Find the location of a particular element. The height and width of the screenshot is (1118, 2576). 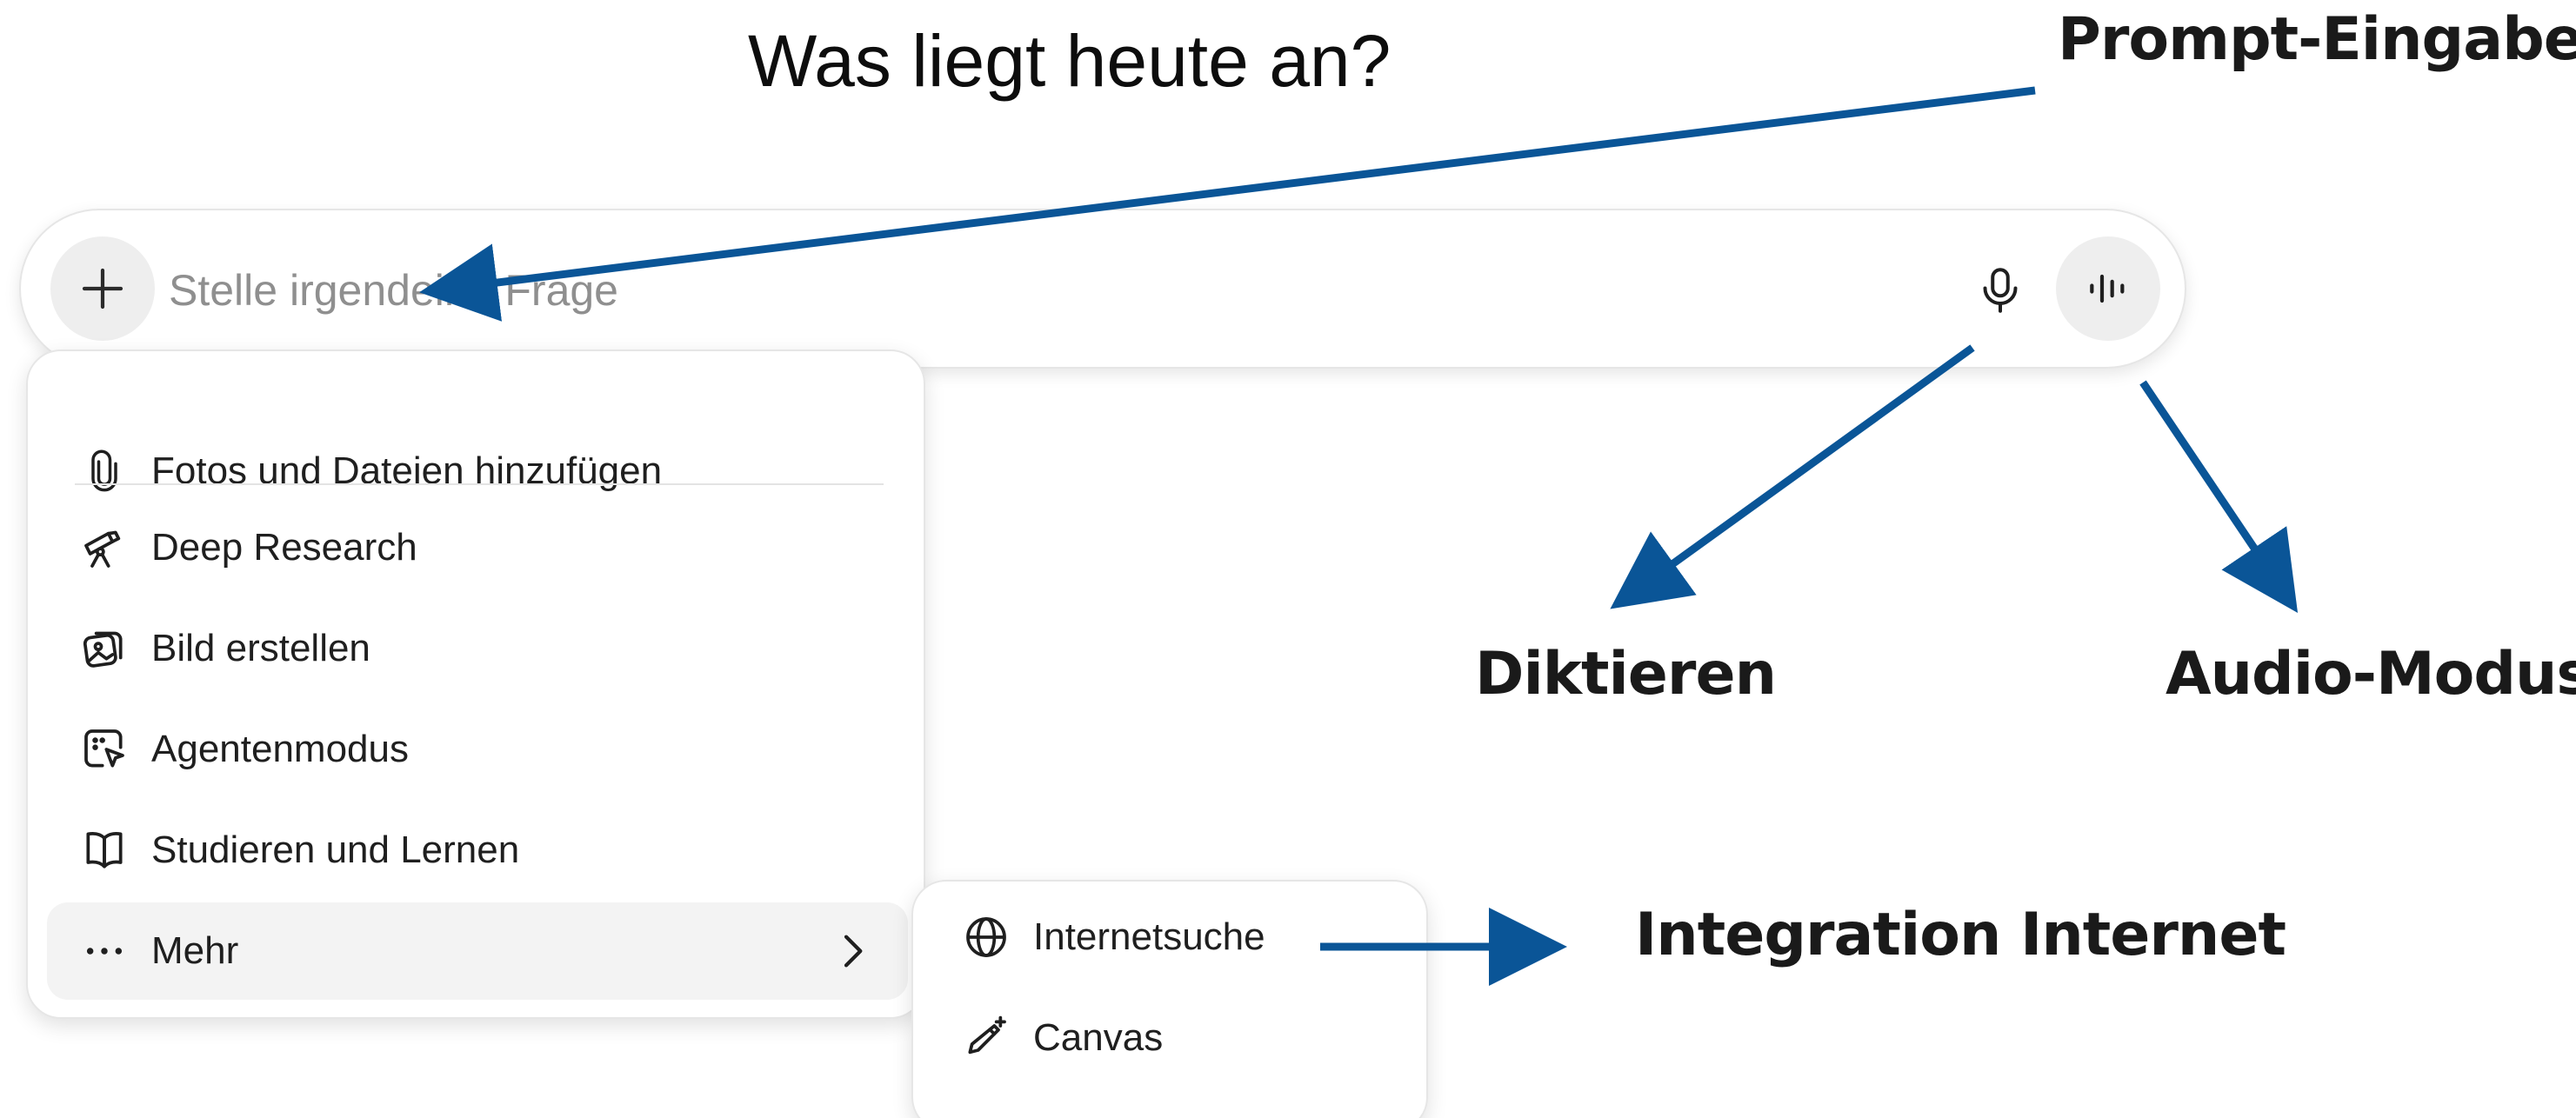

arrow-dictate is located at coordinates (1792, 477).